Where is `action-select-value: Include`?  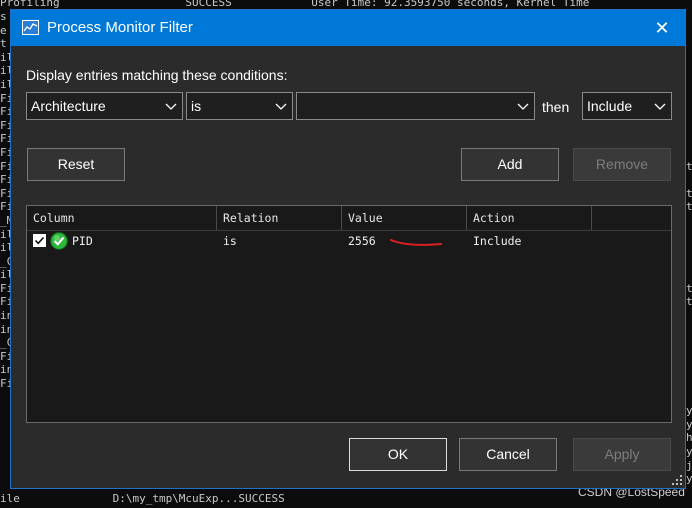
action-select-value: Include is located at coordinates (610, 106).